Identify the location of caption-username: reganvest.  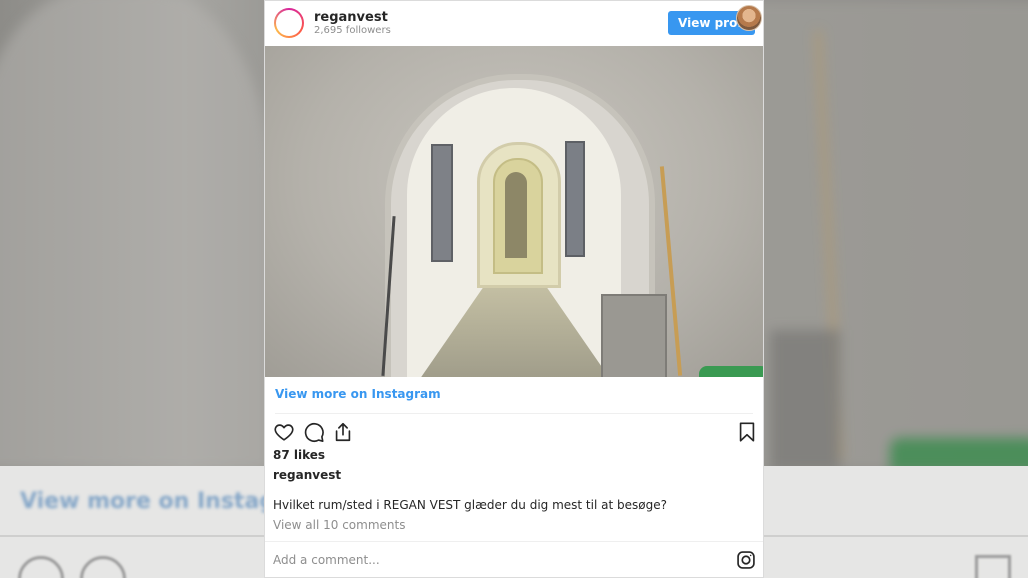
(307, 475).